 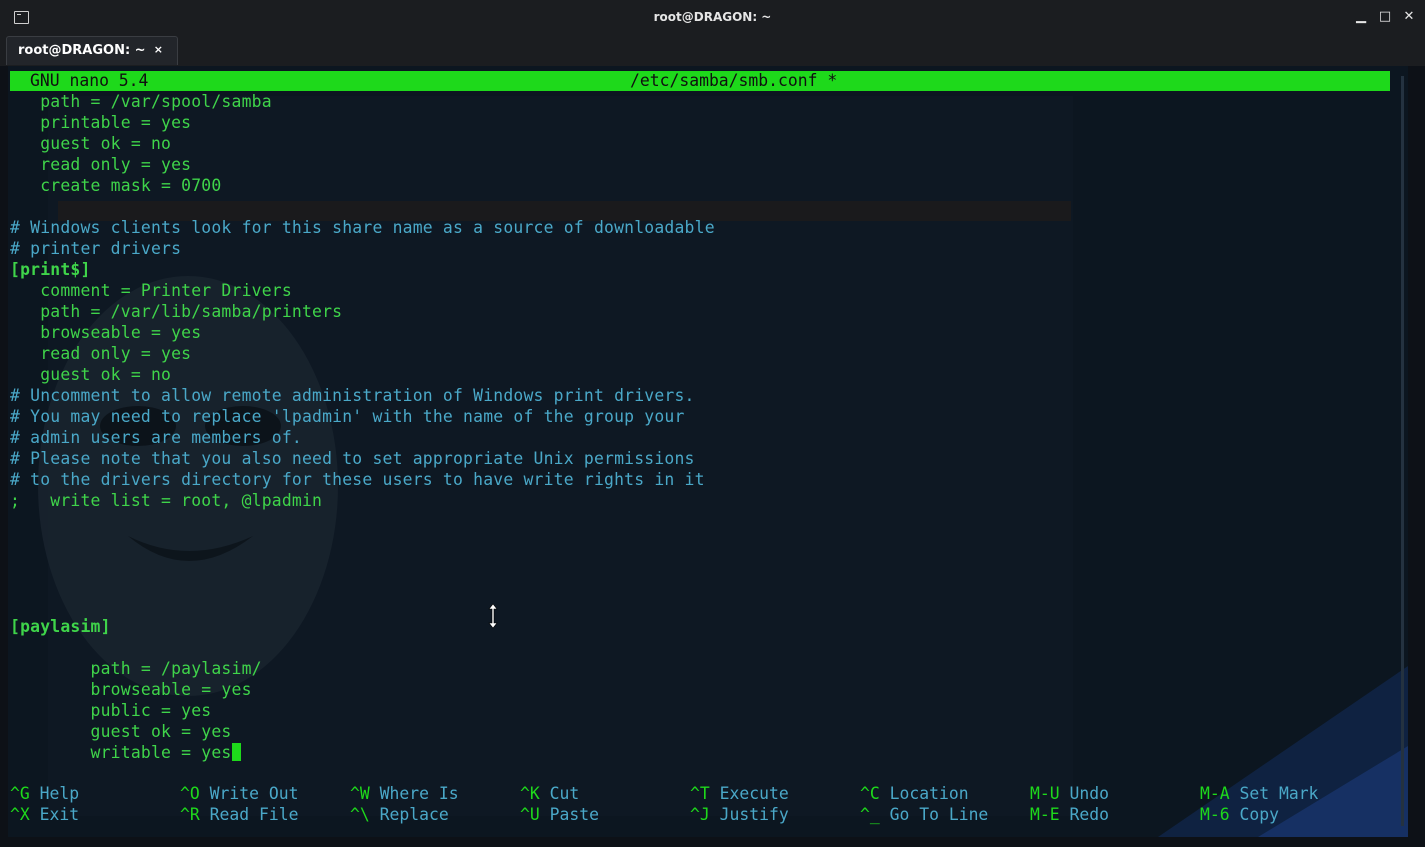 I want to click on shortcut-label: Go To Line, so click(x=939, y=814).